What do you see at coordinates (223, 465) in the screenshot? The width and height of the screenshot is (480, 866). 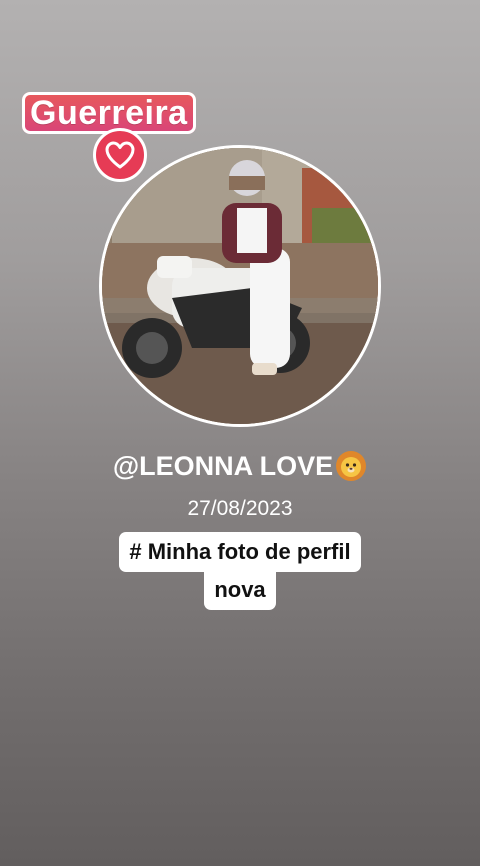 I see `username-text: @LEONNA LOVE` at bounding box center [223, 465].